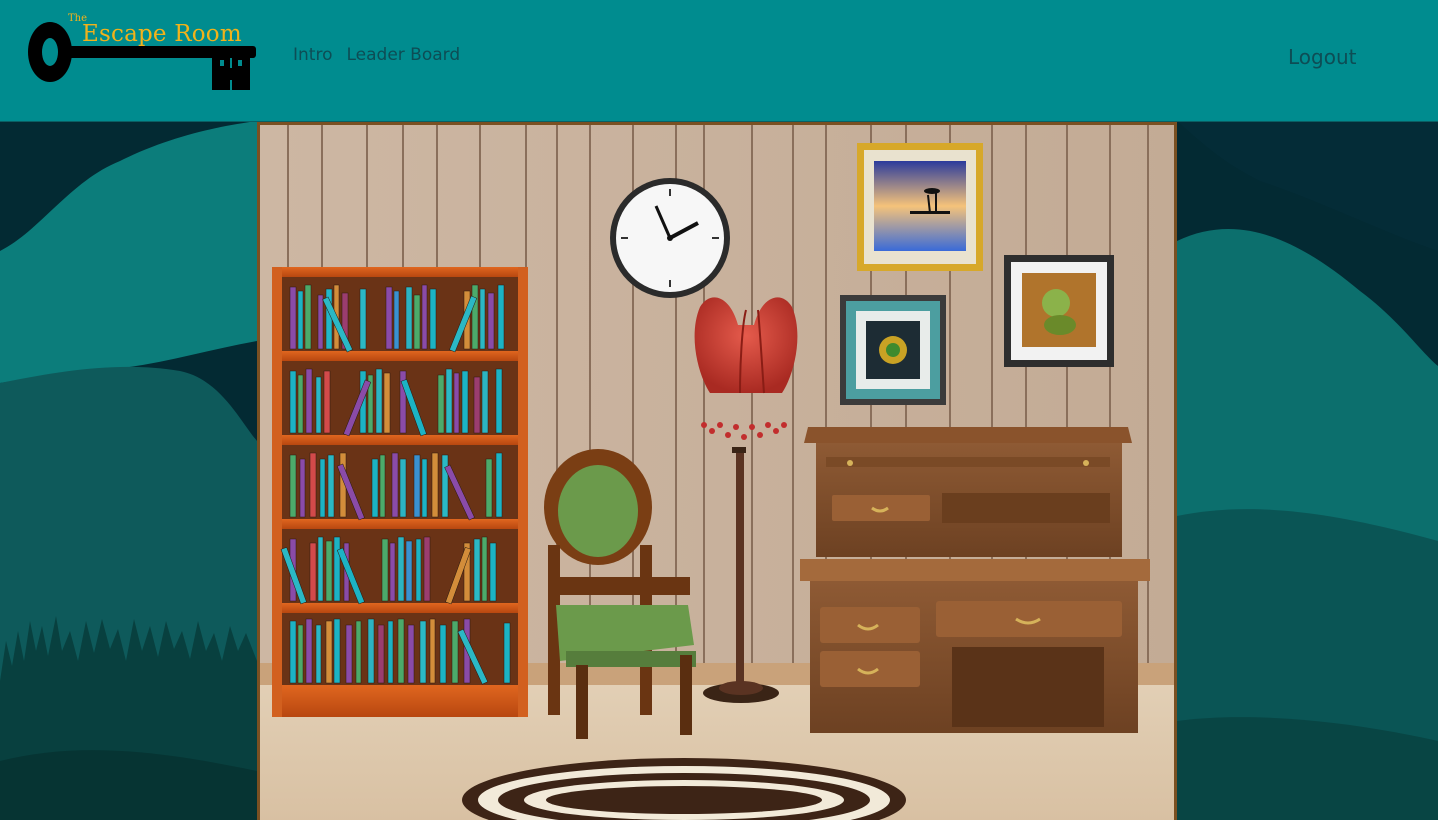  What do you see at coordinates (400, 492) in the screenshot?
I see `bookshelf-icon` at bounding box center [400, 492].